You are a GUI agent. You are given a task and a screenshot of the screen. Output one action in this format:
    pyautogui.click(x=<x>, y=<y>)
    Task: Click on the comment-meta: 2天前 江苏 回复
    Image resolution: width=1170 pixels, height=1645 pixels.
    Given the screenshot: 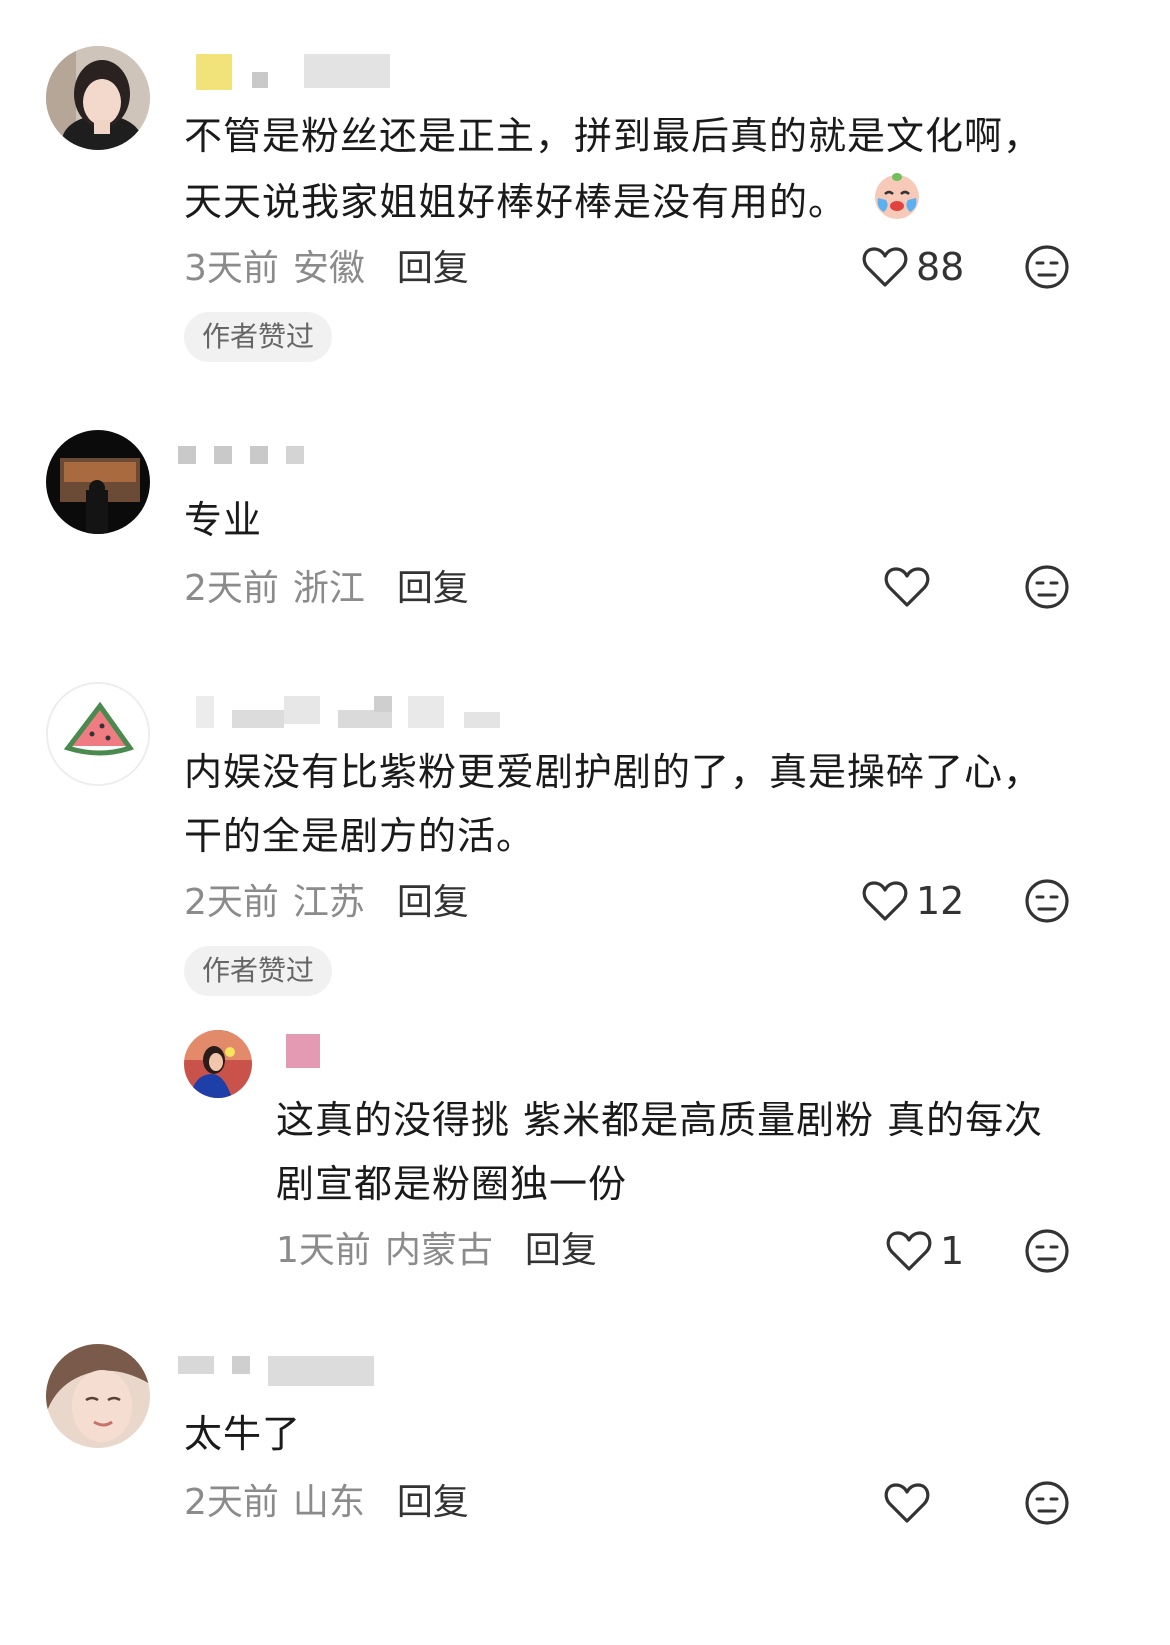 What is the action you would take?
    pyautogui.click(x=326, y=899)
    